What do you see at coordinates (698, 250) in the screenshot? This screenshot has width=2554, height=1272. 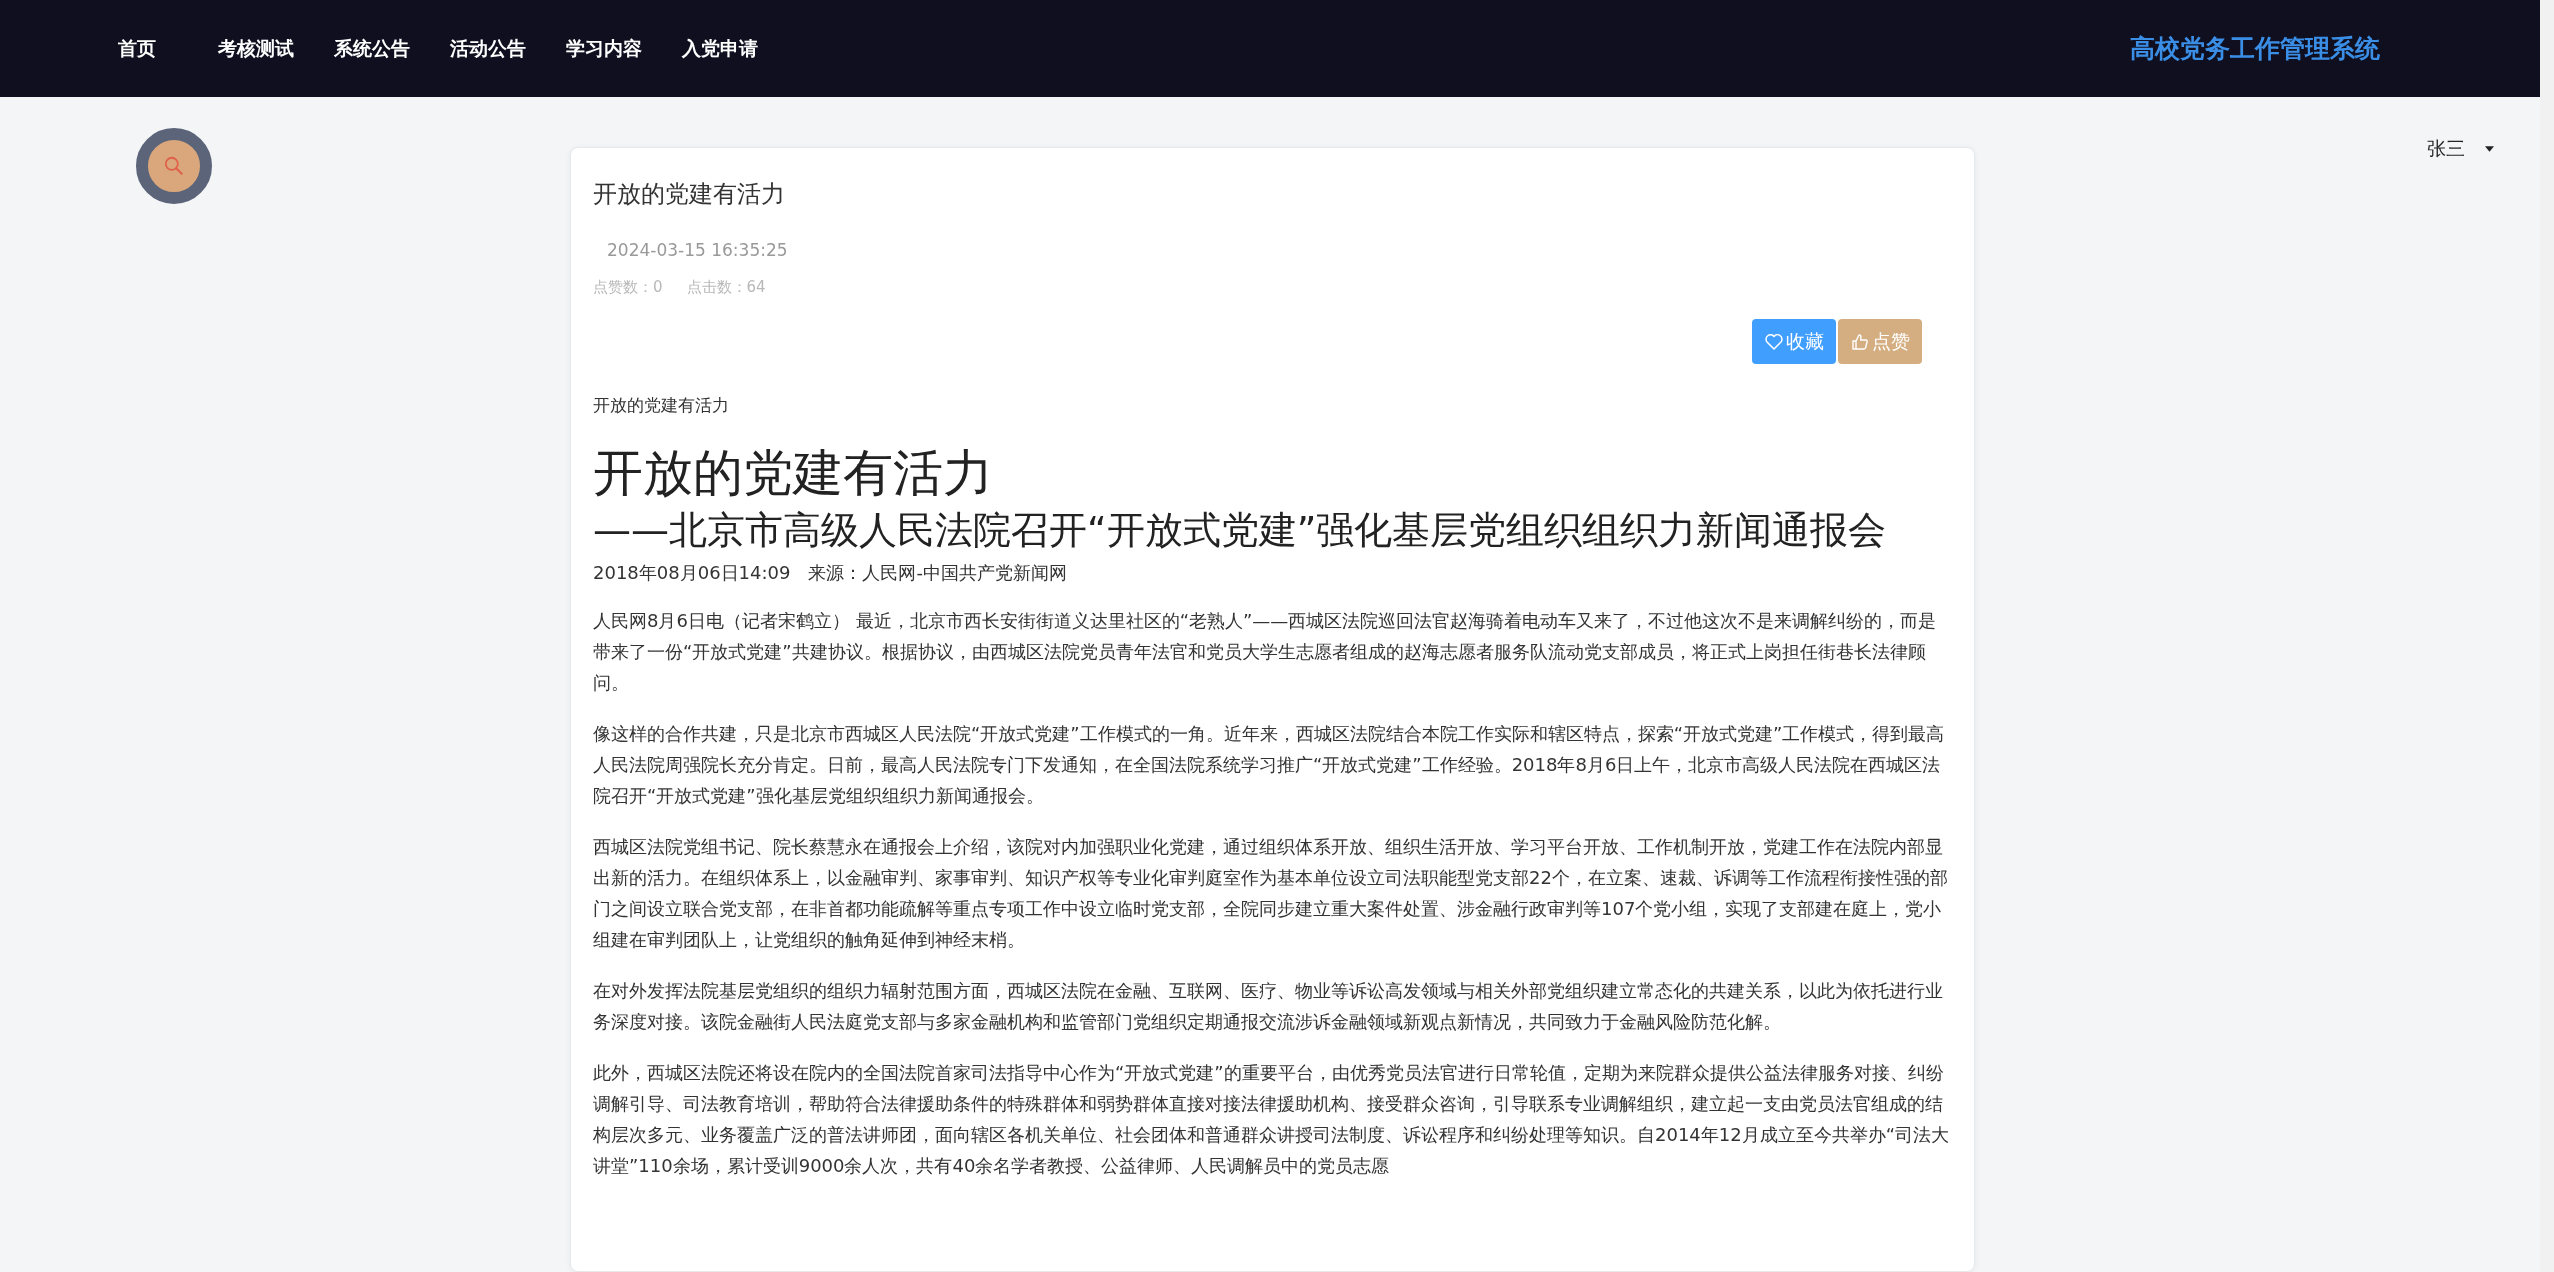 I see `publish-date: 2024-03-15 16:35:25` at bounding box center [698, 250].